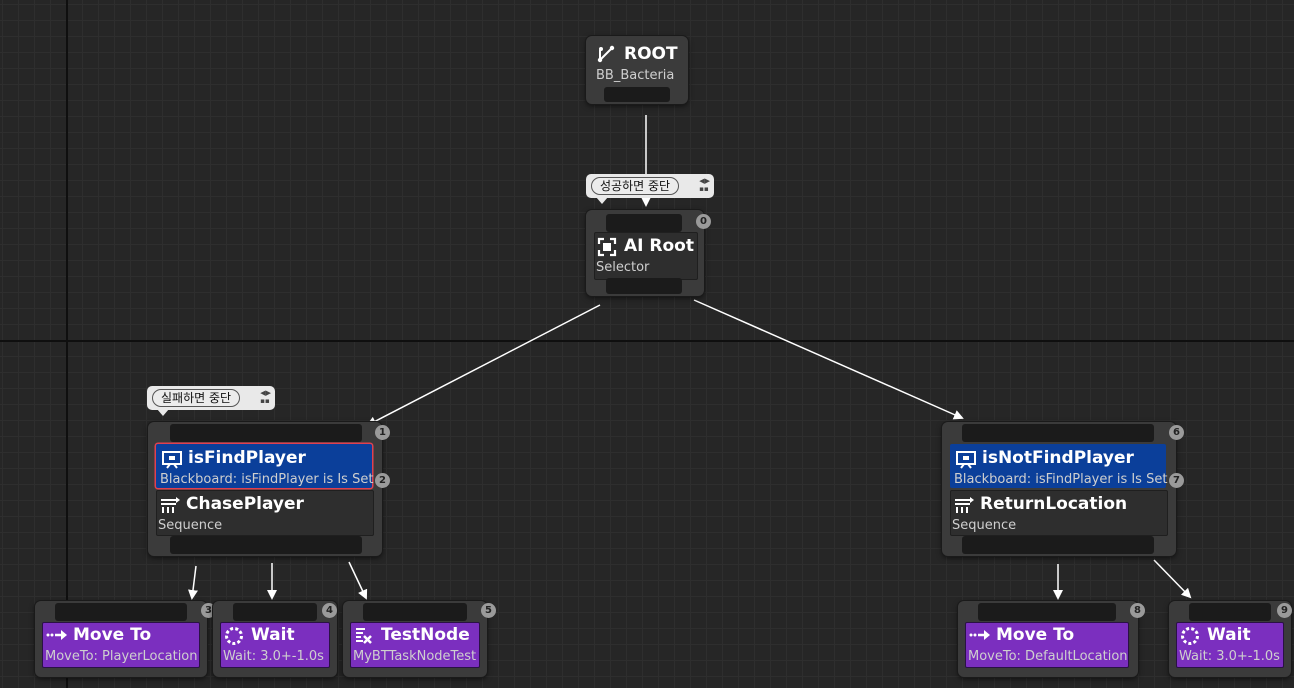 Image resolution: width=1294 pixels, height=688 pixels. Describe the element at coordinates (364, 636) in the screenshot. I see `task-icon` at that location.